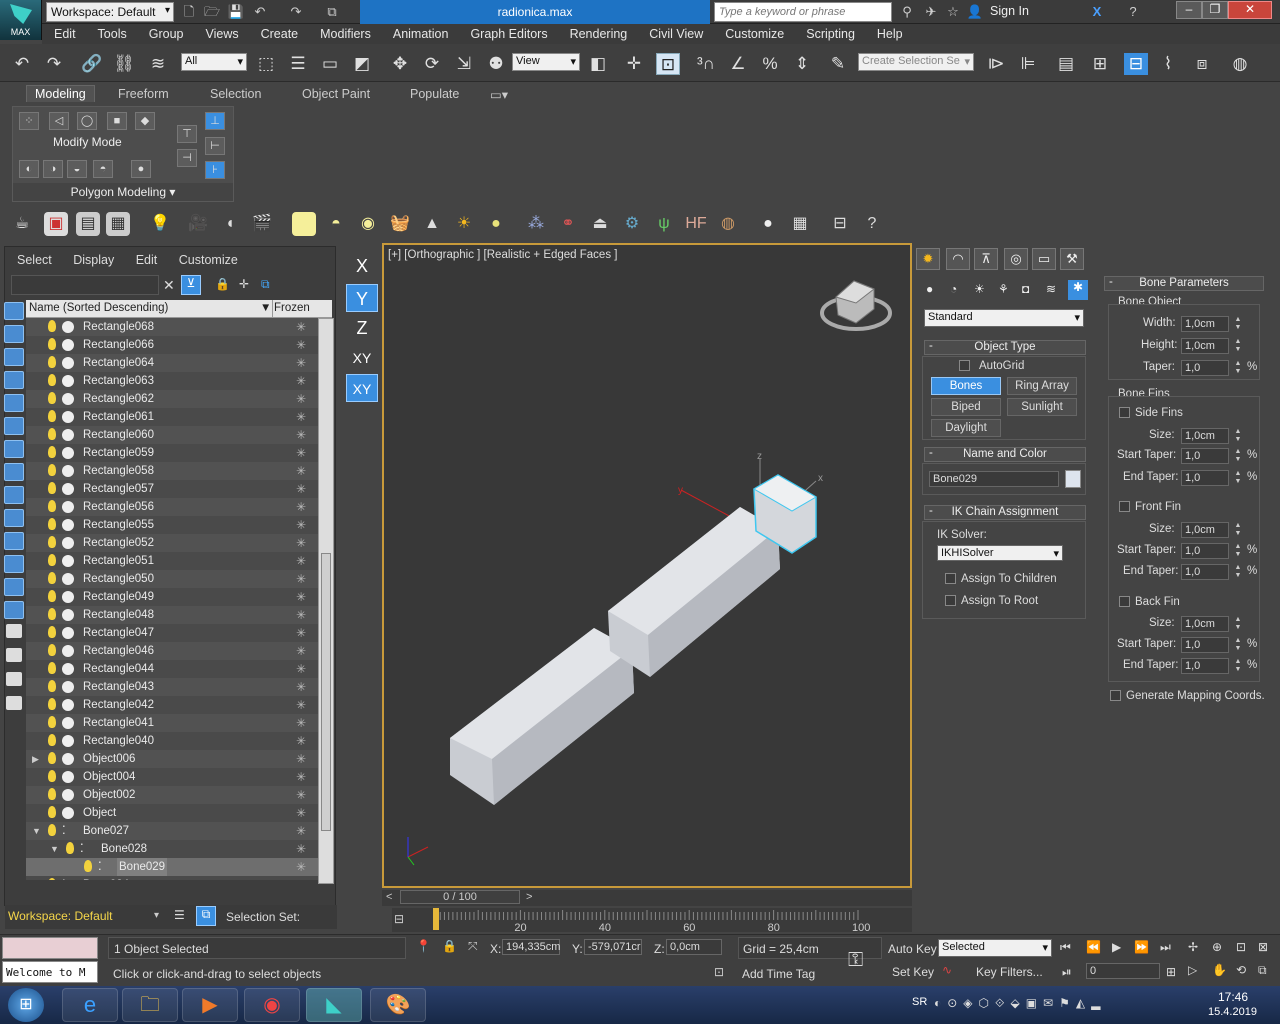 This screenshot has width=1280, height=1024. I want to click on category-dropdown: Standard ▾, so click(1004, 318).